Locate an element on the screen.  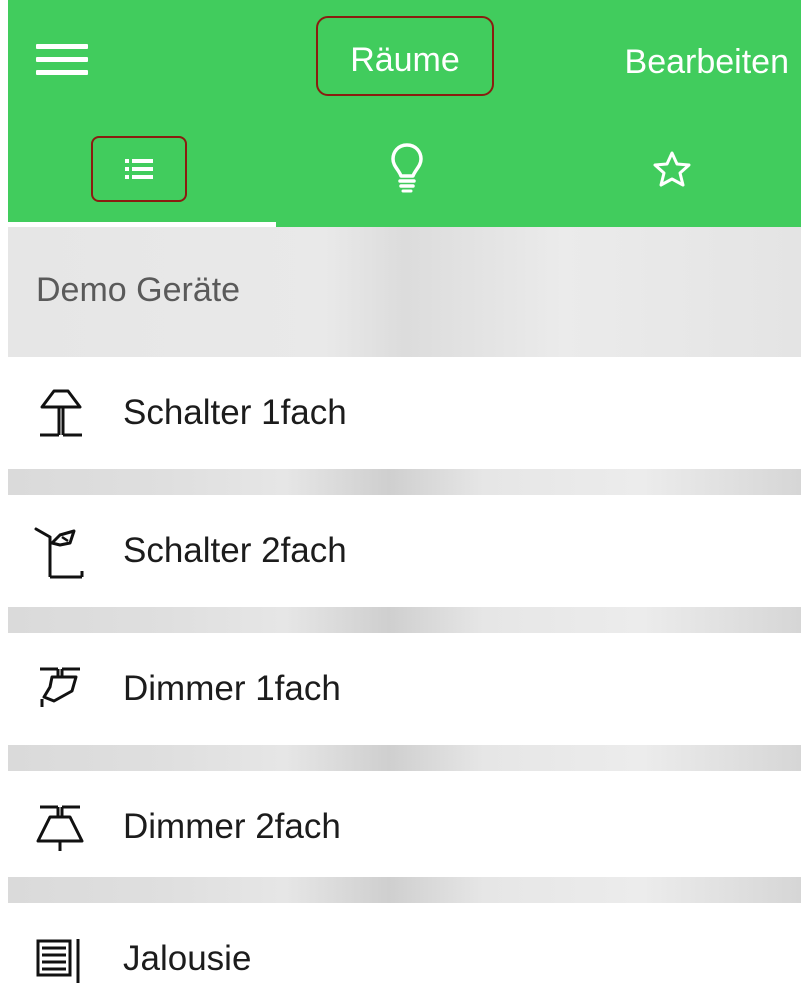
device-label: Dimmer 1fach is located at coordinates (232, 688).